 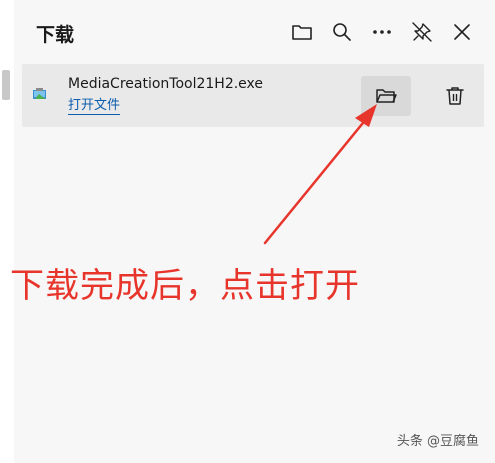 I want to click on more-icon, so click(x=382, y=32).